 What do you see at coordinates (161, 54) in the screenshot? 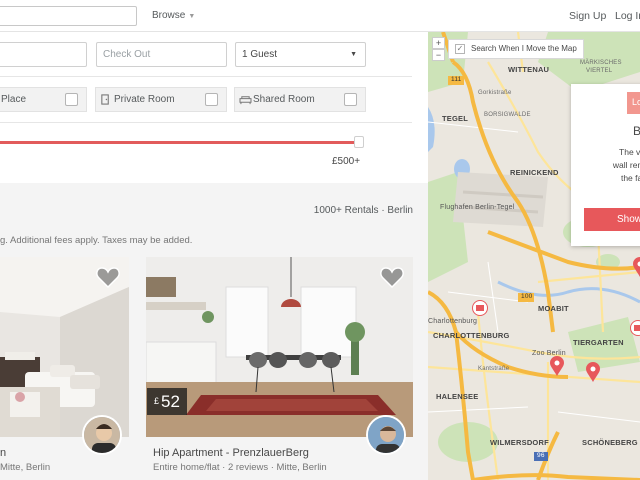
I see `check-out-field: Check Out` at bounding box center [161, 54].